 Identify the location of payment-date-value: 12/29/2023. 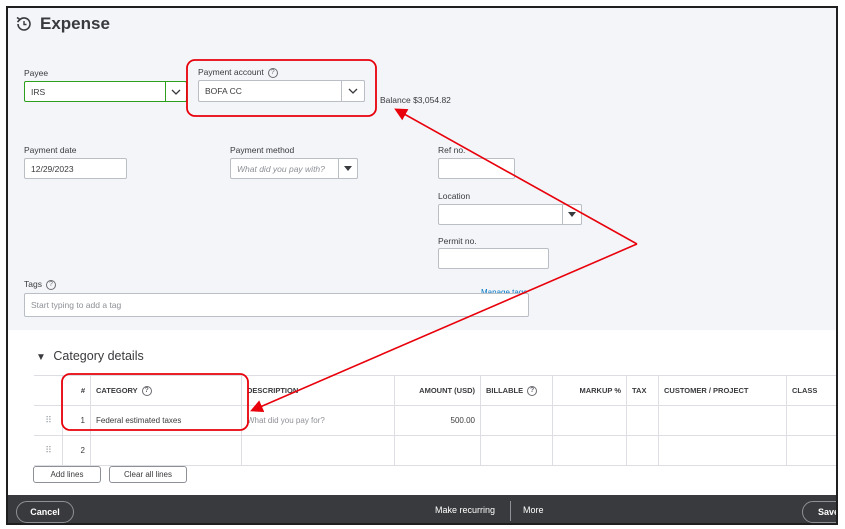
(52, 168).